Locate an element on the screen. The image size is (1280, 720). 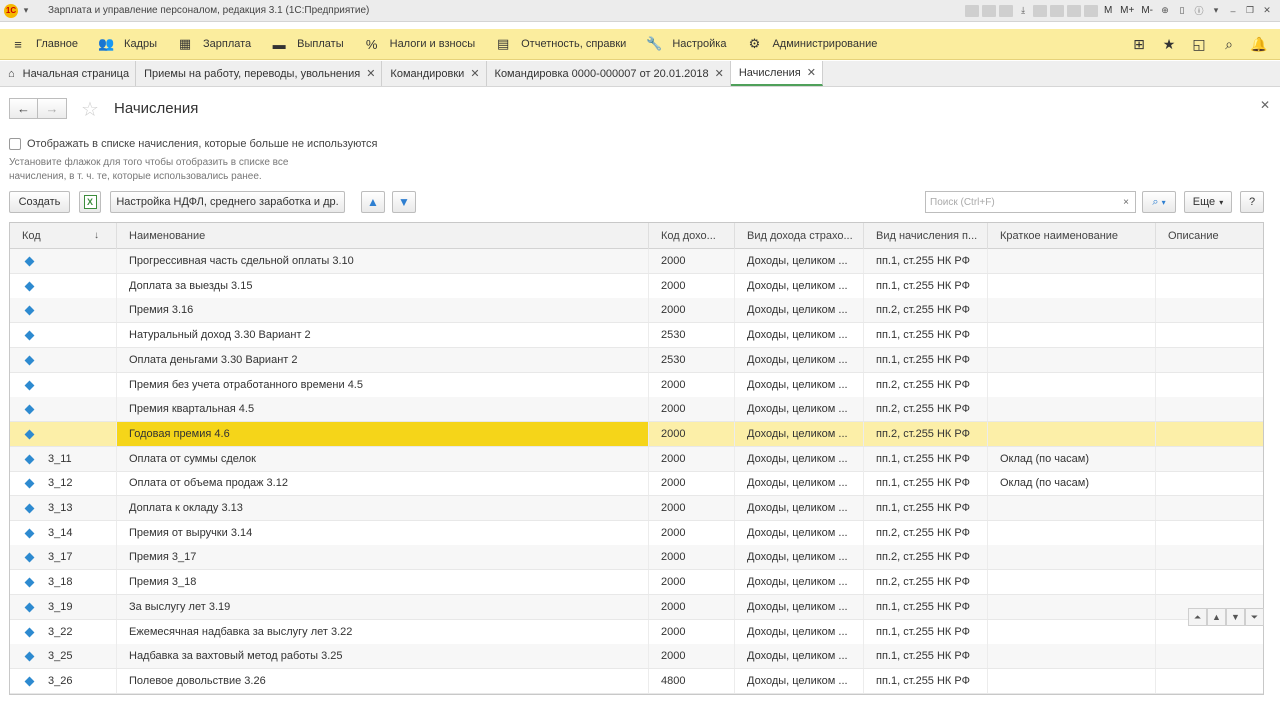
cell-code: 3_14 is located at coordinates (76, 532).